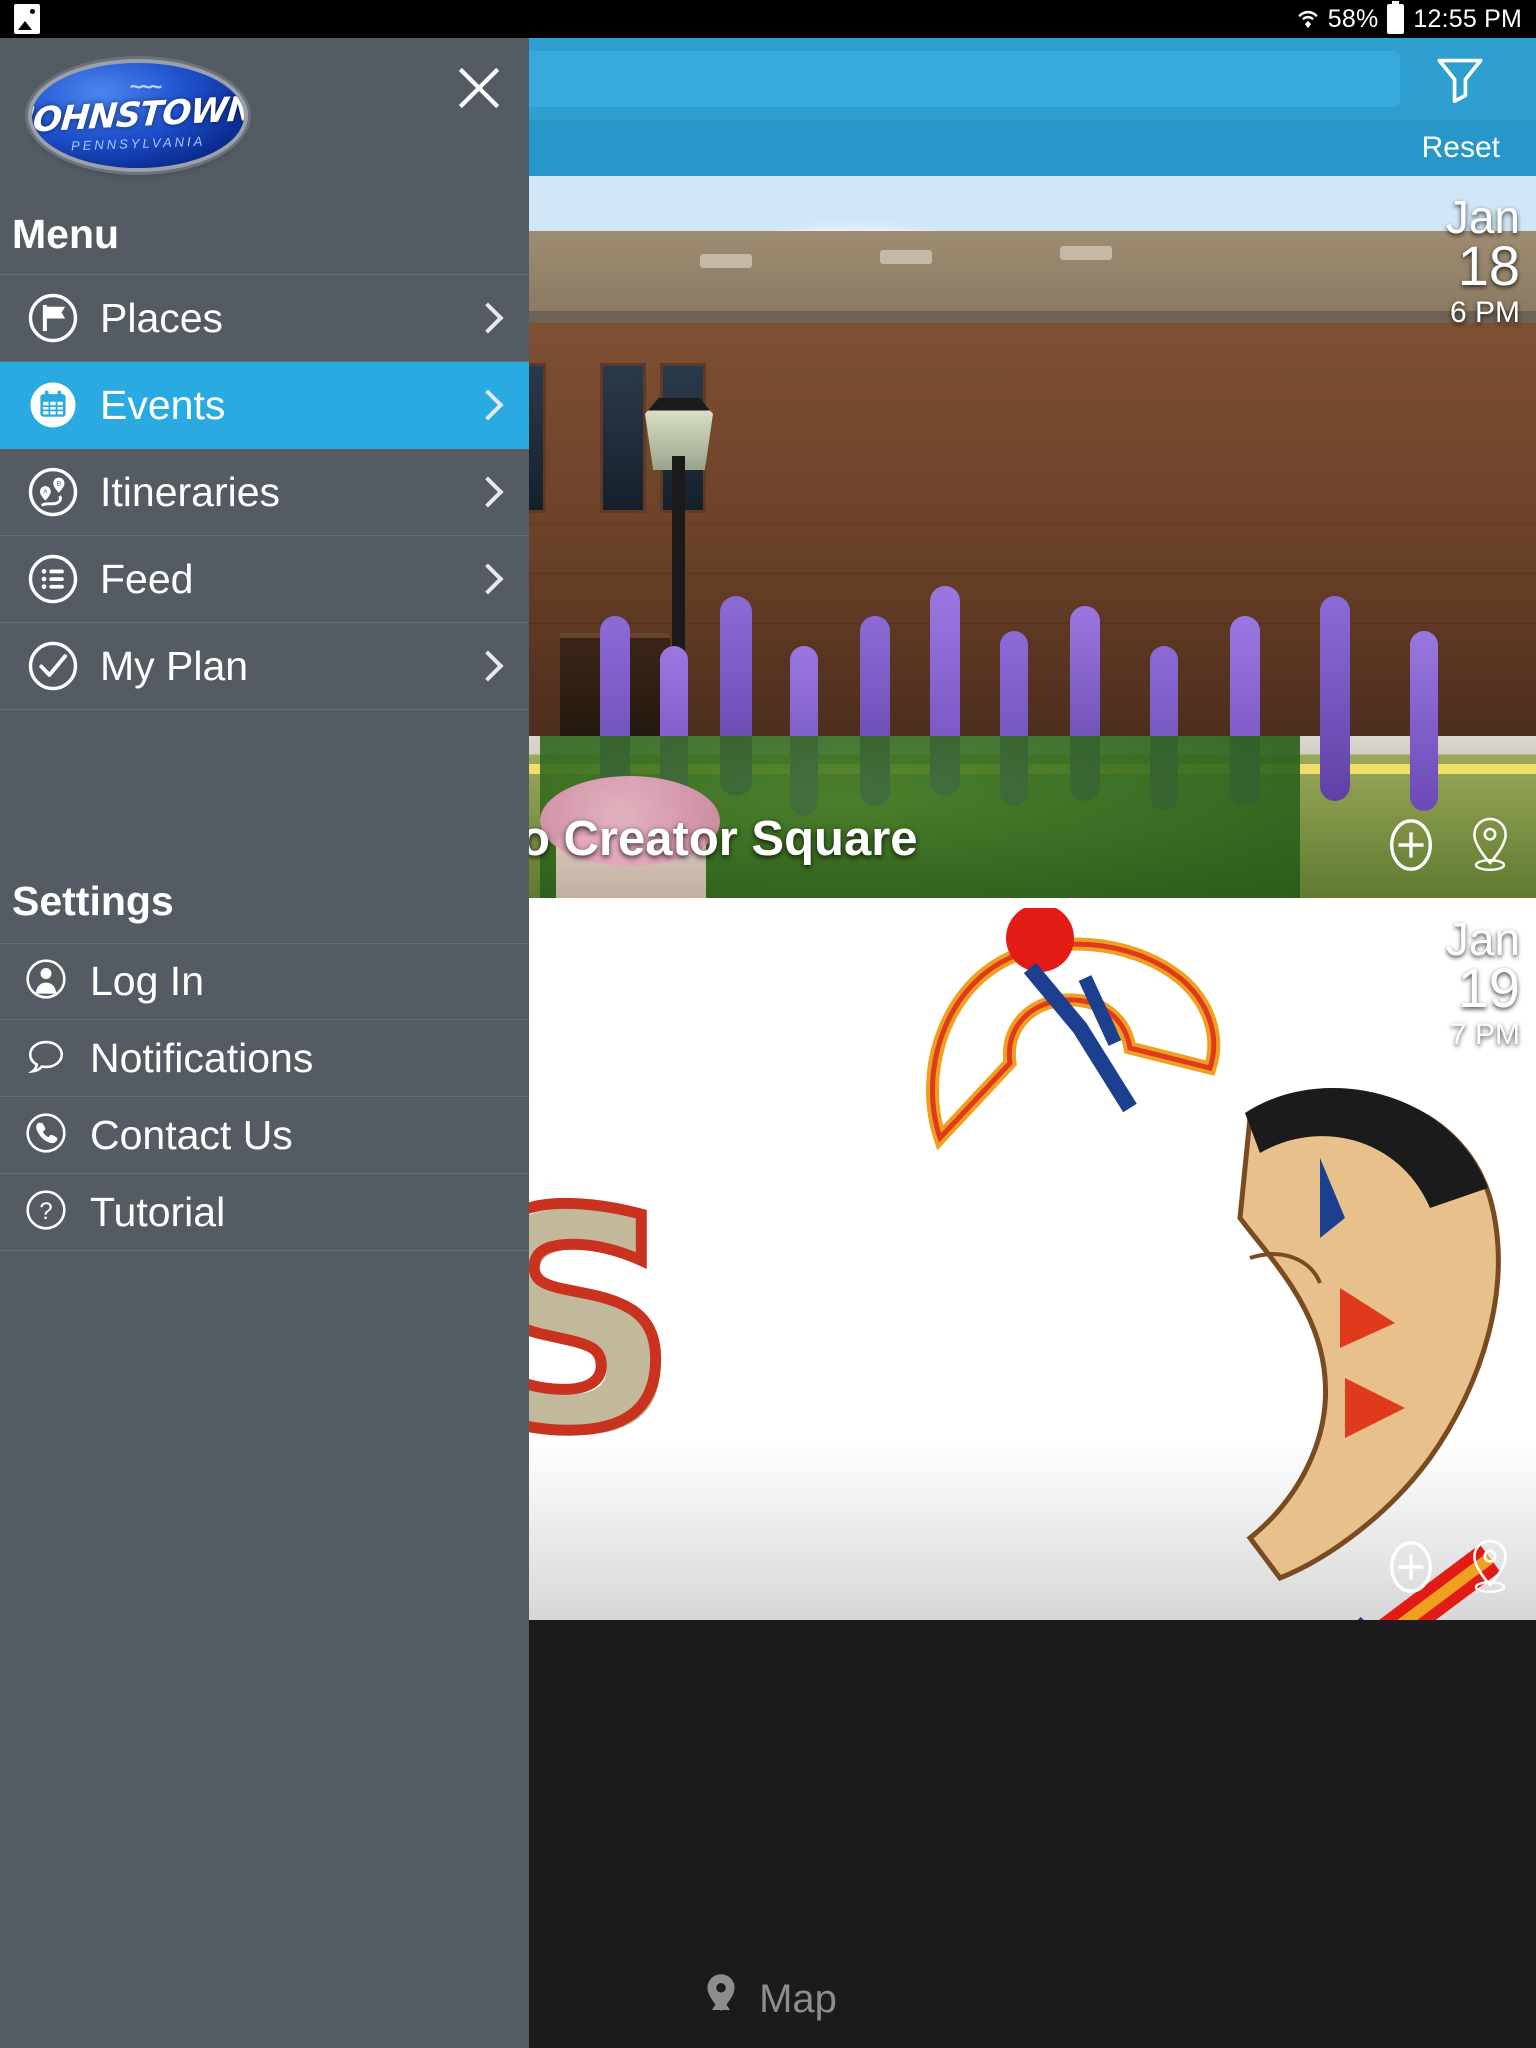 The image size is (1536, 2048). What do you see at coordinates (798, 1998) in the screenshot?
I see `map-tab-label: Map` at bounding box center [798, 1998].